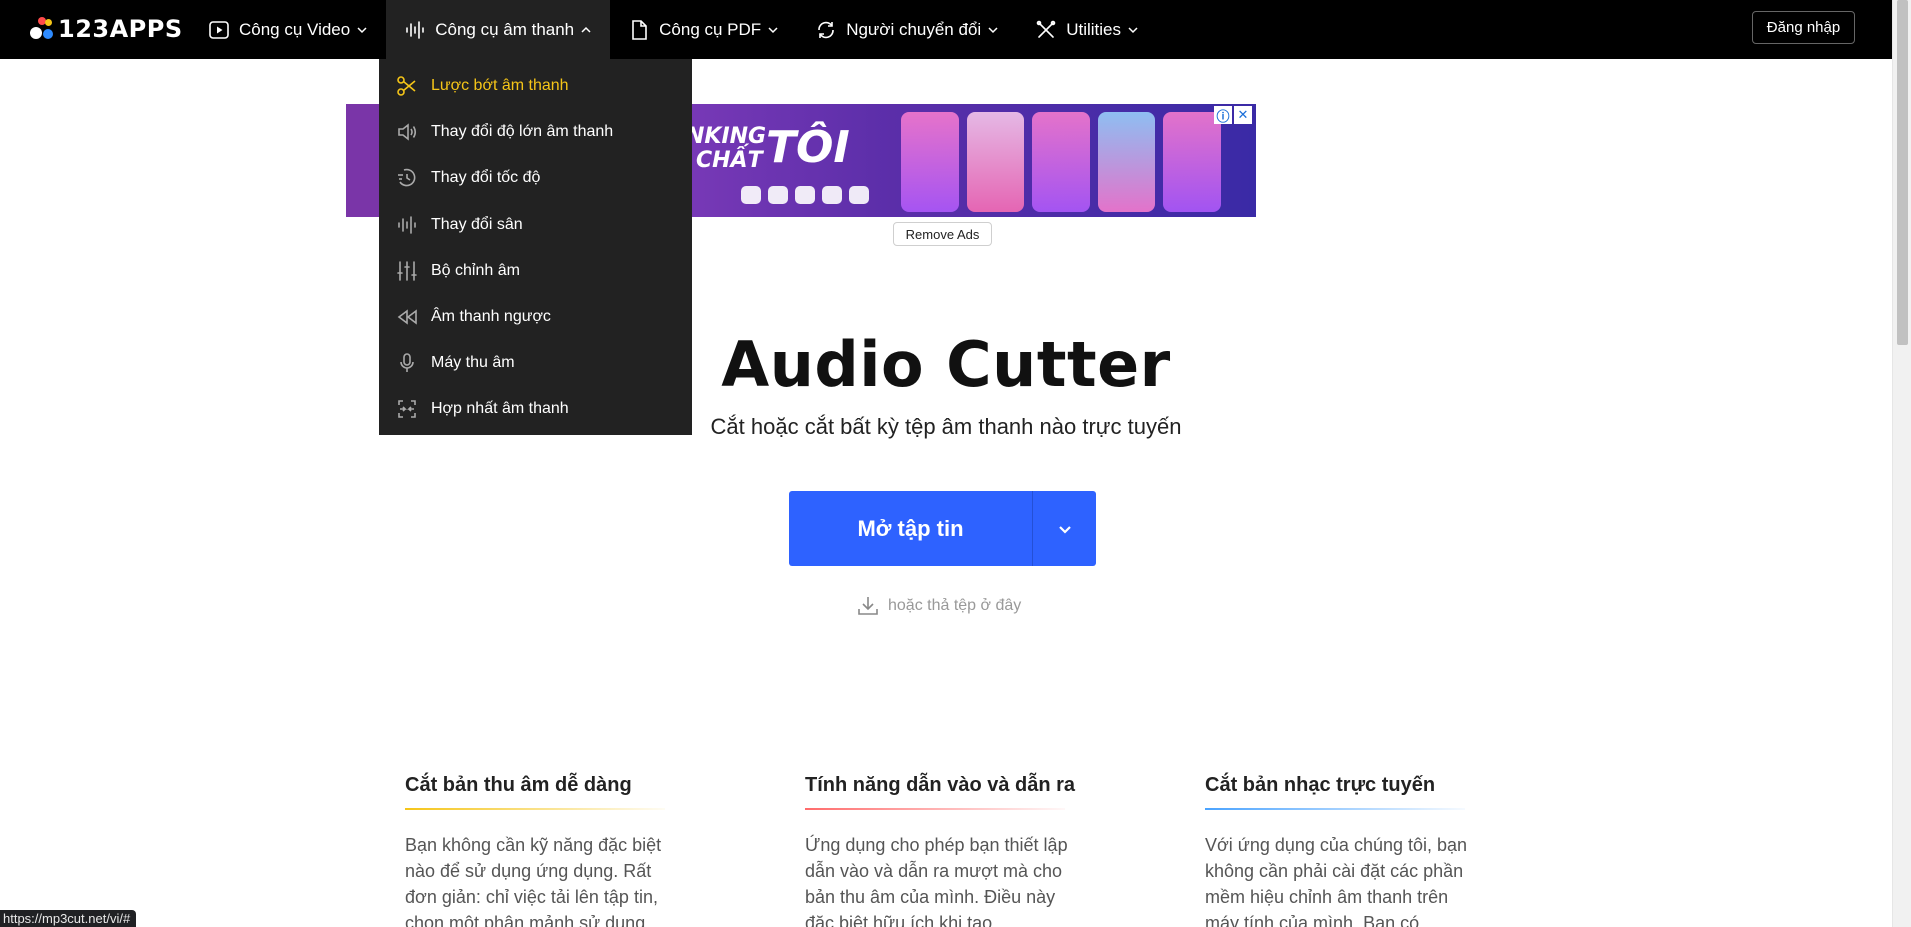 Image resolution: width=1911 pixels, height=927 pixels. I want to click on menu-item-voice-recorder: Máy thu âm, so click(535, 363).